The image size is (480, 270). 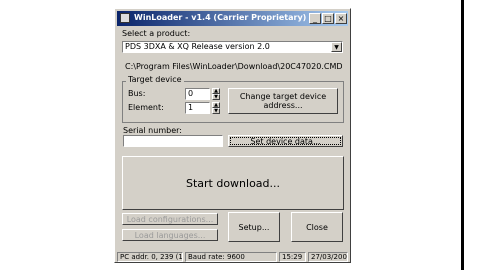 What do you see at coordinates (336, 47) in the screenshot?
I see `product-dropdown-arrow-icon: ▼` at bounding box center [336, 47].